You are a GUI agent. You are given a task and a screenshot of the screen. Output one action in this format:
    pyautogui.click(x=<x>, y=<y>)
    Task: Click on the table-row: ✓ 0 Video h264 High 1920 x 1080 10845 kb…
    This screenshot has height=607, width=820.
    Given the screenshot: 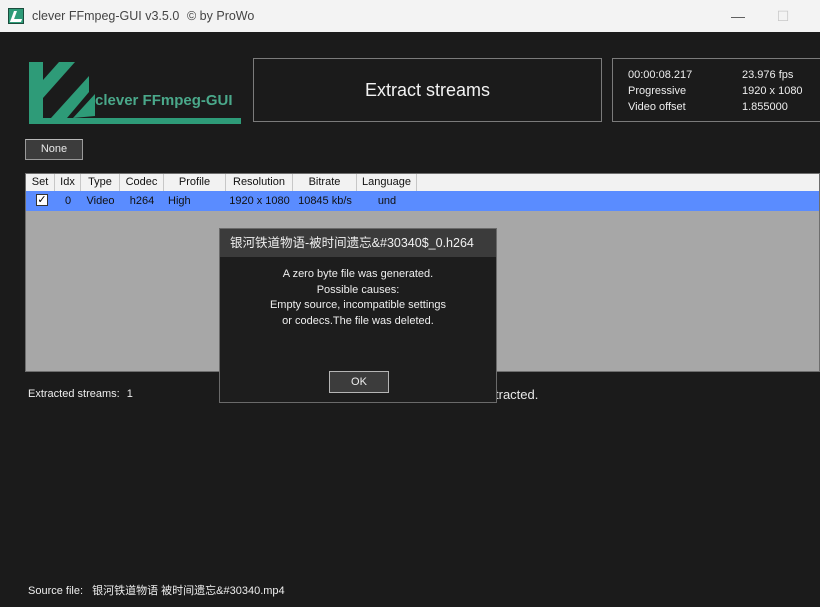 What is the action you would take?
    pyautogui.click(x=422, y=201)
    